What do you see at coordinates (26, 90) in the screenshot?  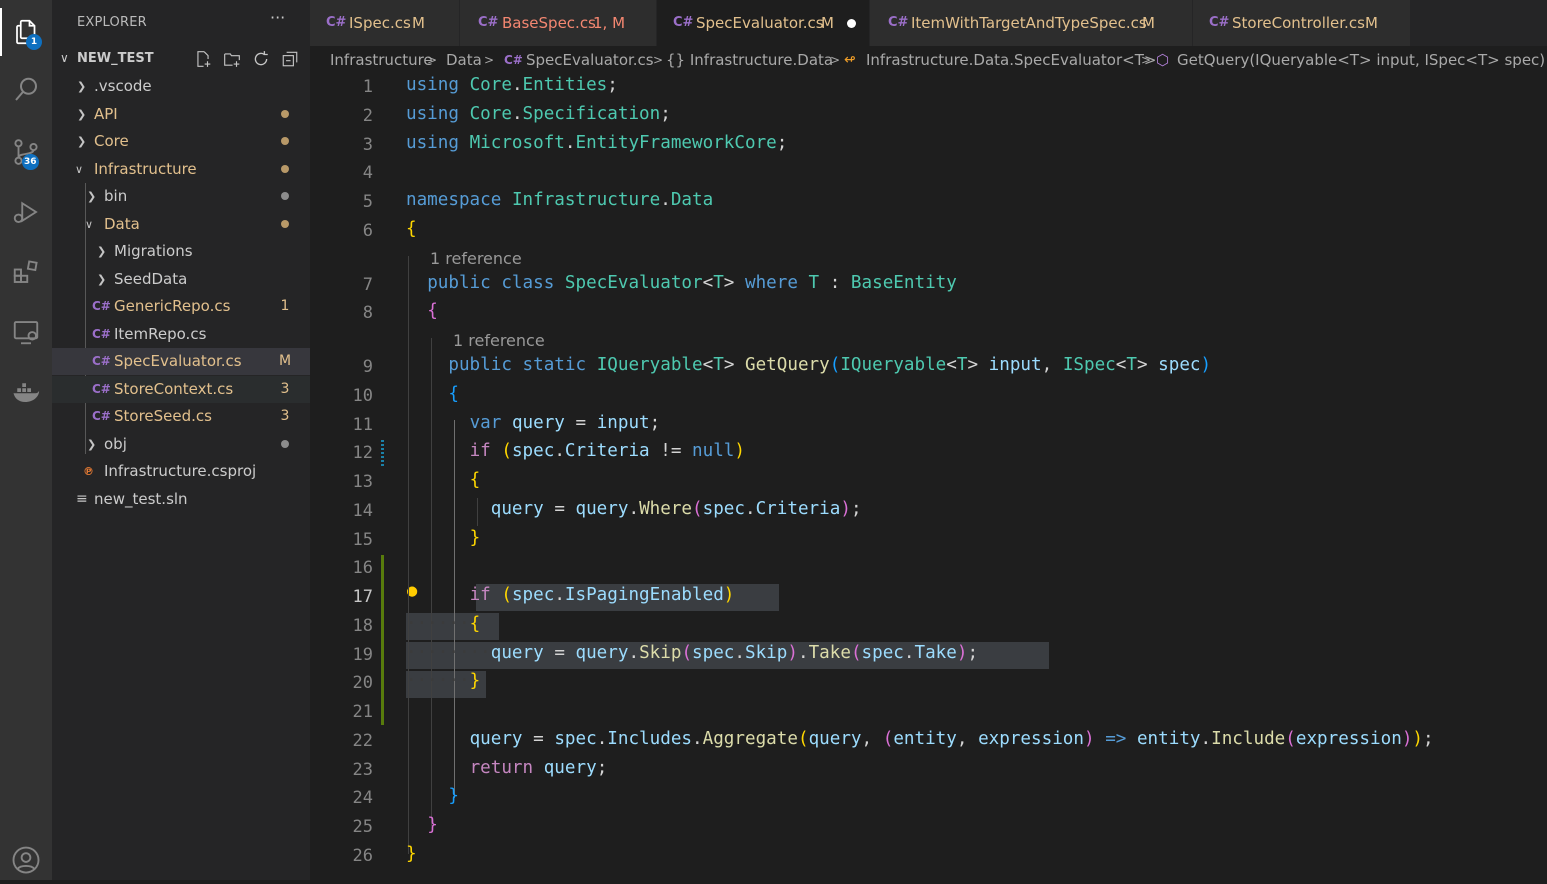 I see `search-icon` at bounding box center [26, 90].